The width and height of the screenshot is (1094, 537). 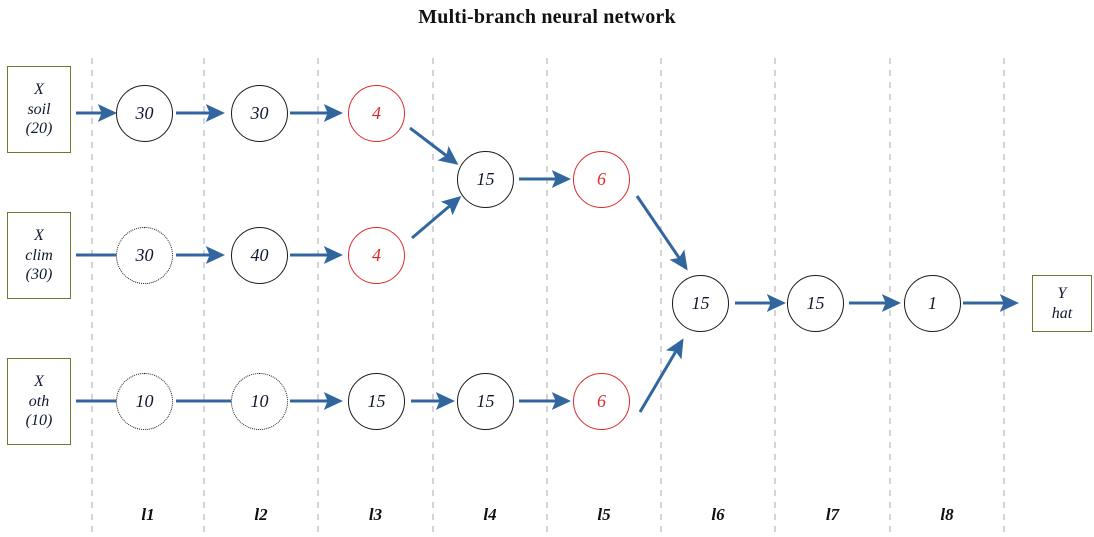 I want to click on layer-label-l1: l1, so click(x=148, y=514).